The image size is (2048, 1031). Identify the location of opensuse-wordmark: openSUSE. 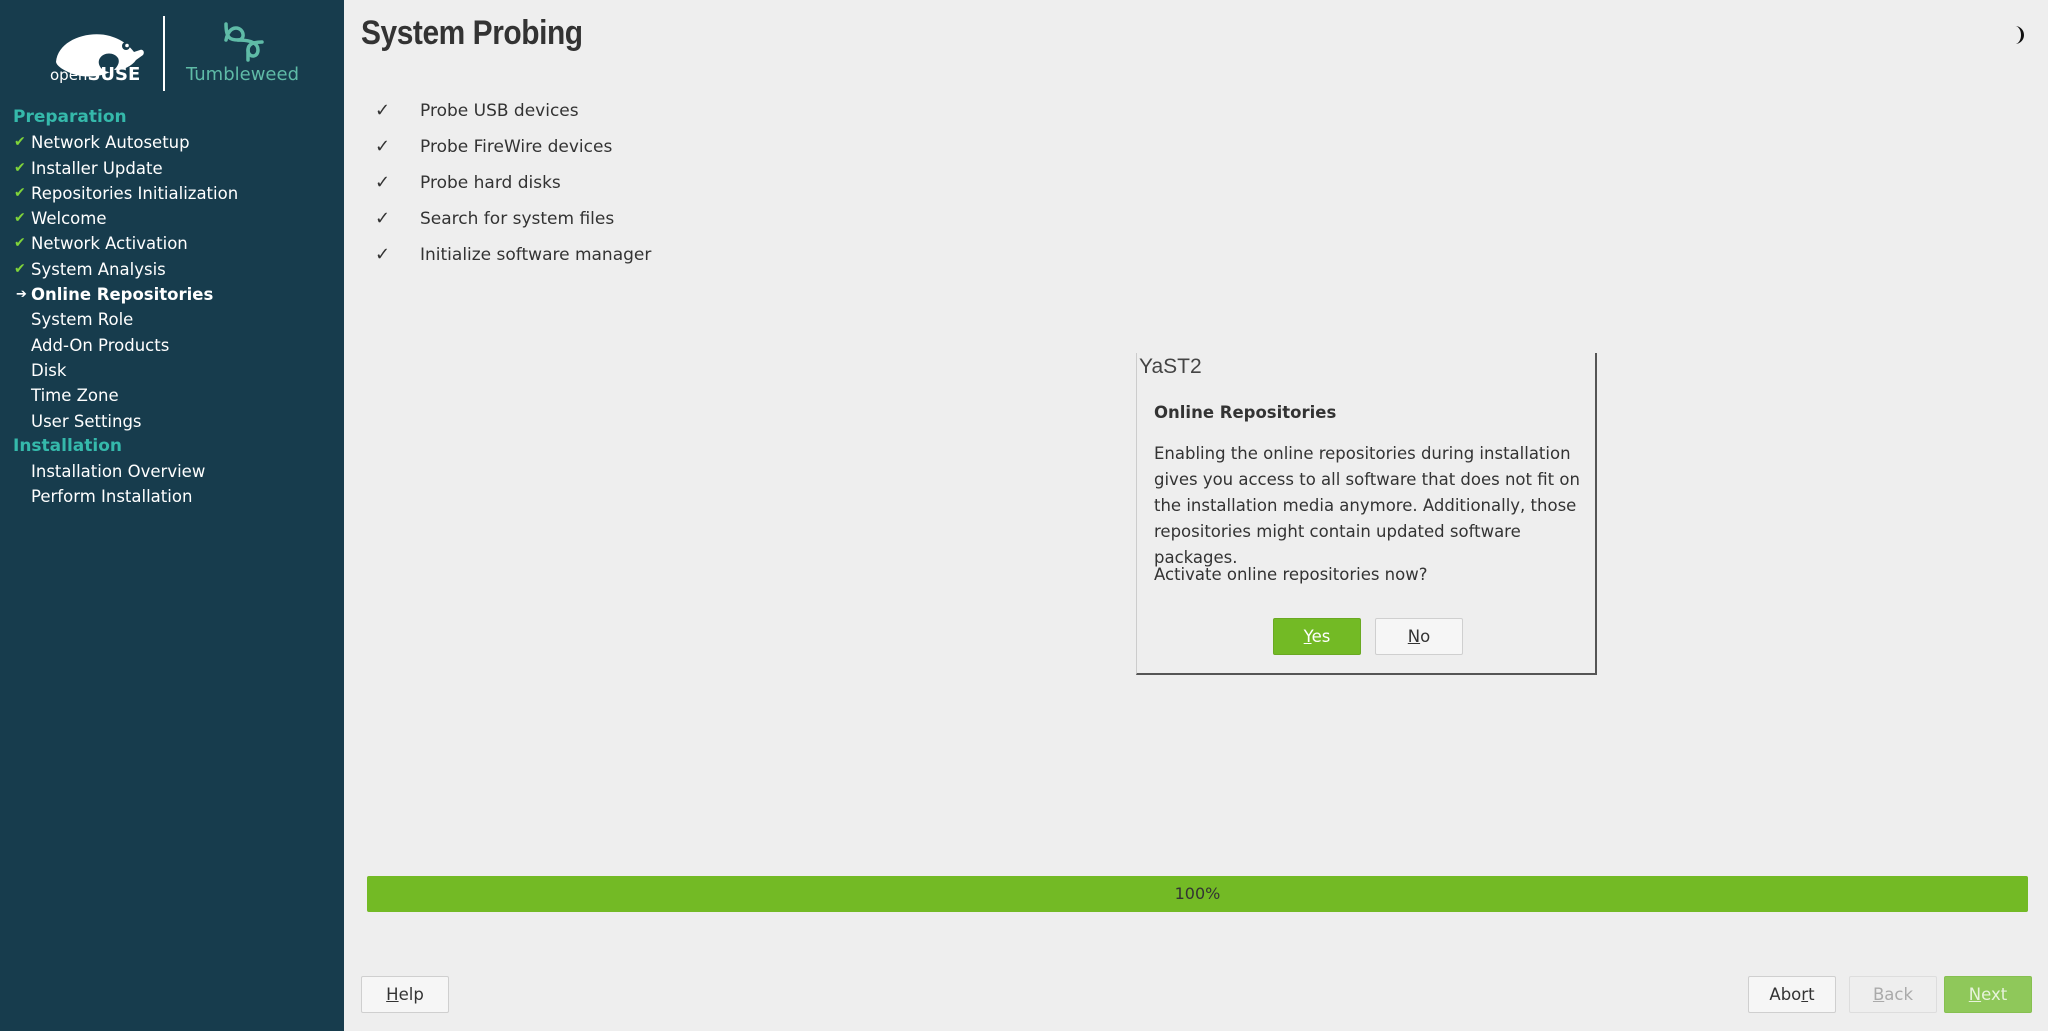
(95, 74).